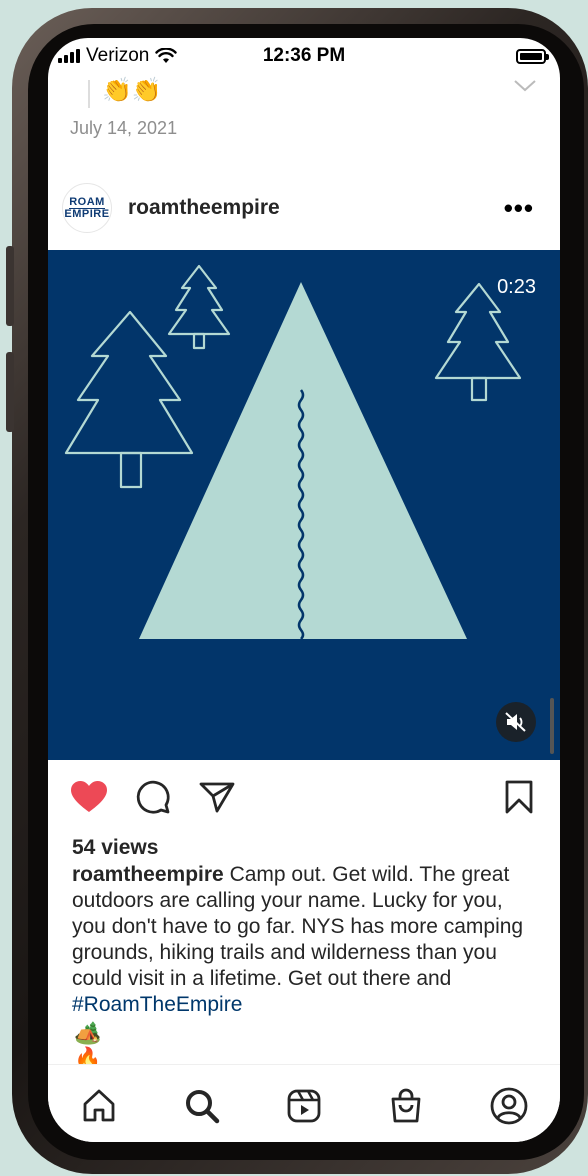 Image resolution: width=588 pixels, height=1176 pixels. I want to click on view-count: 54 views, so click(115, 848).